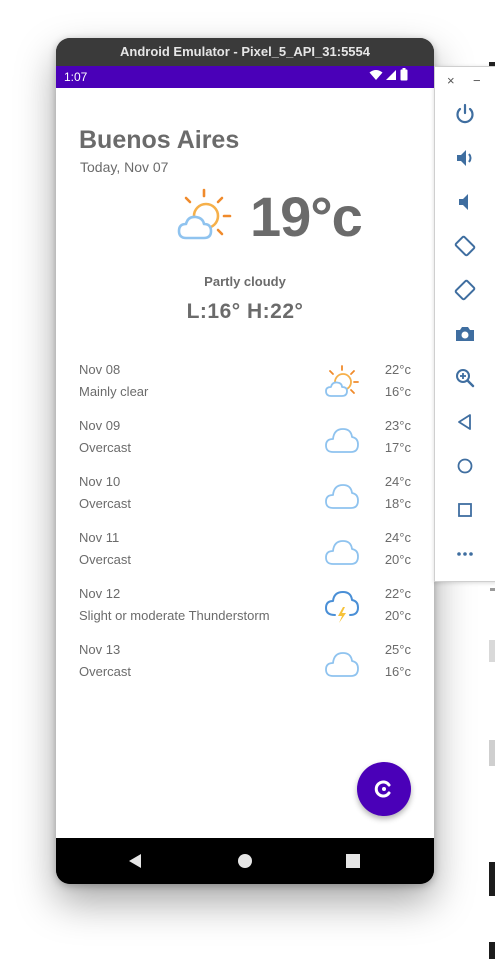 The height and width of the screenshot is (959, 495). Describe the element at coordinates (245, 281) in the screenshot. I see `current-condition: Partly cloudy` at that location.